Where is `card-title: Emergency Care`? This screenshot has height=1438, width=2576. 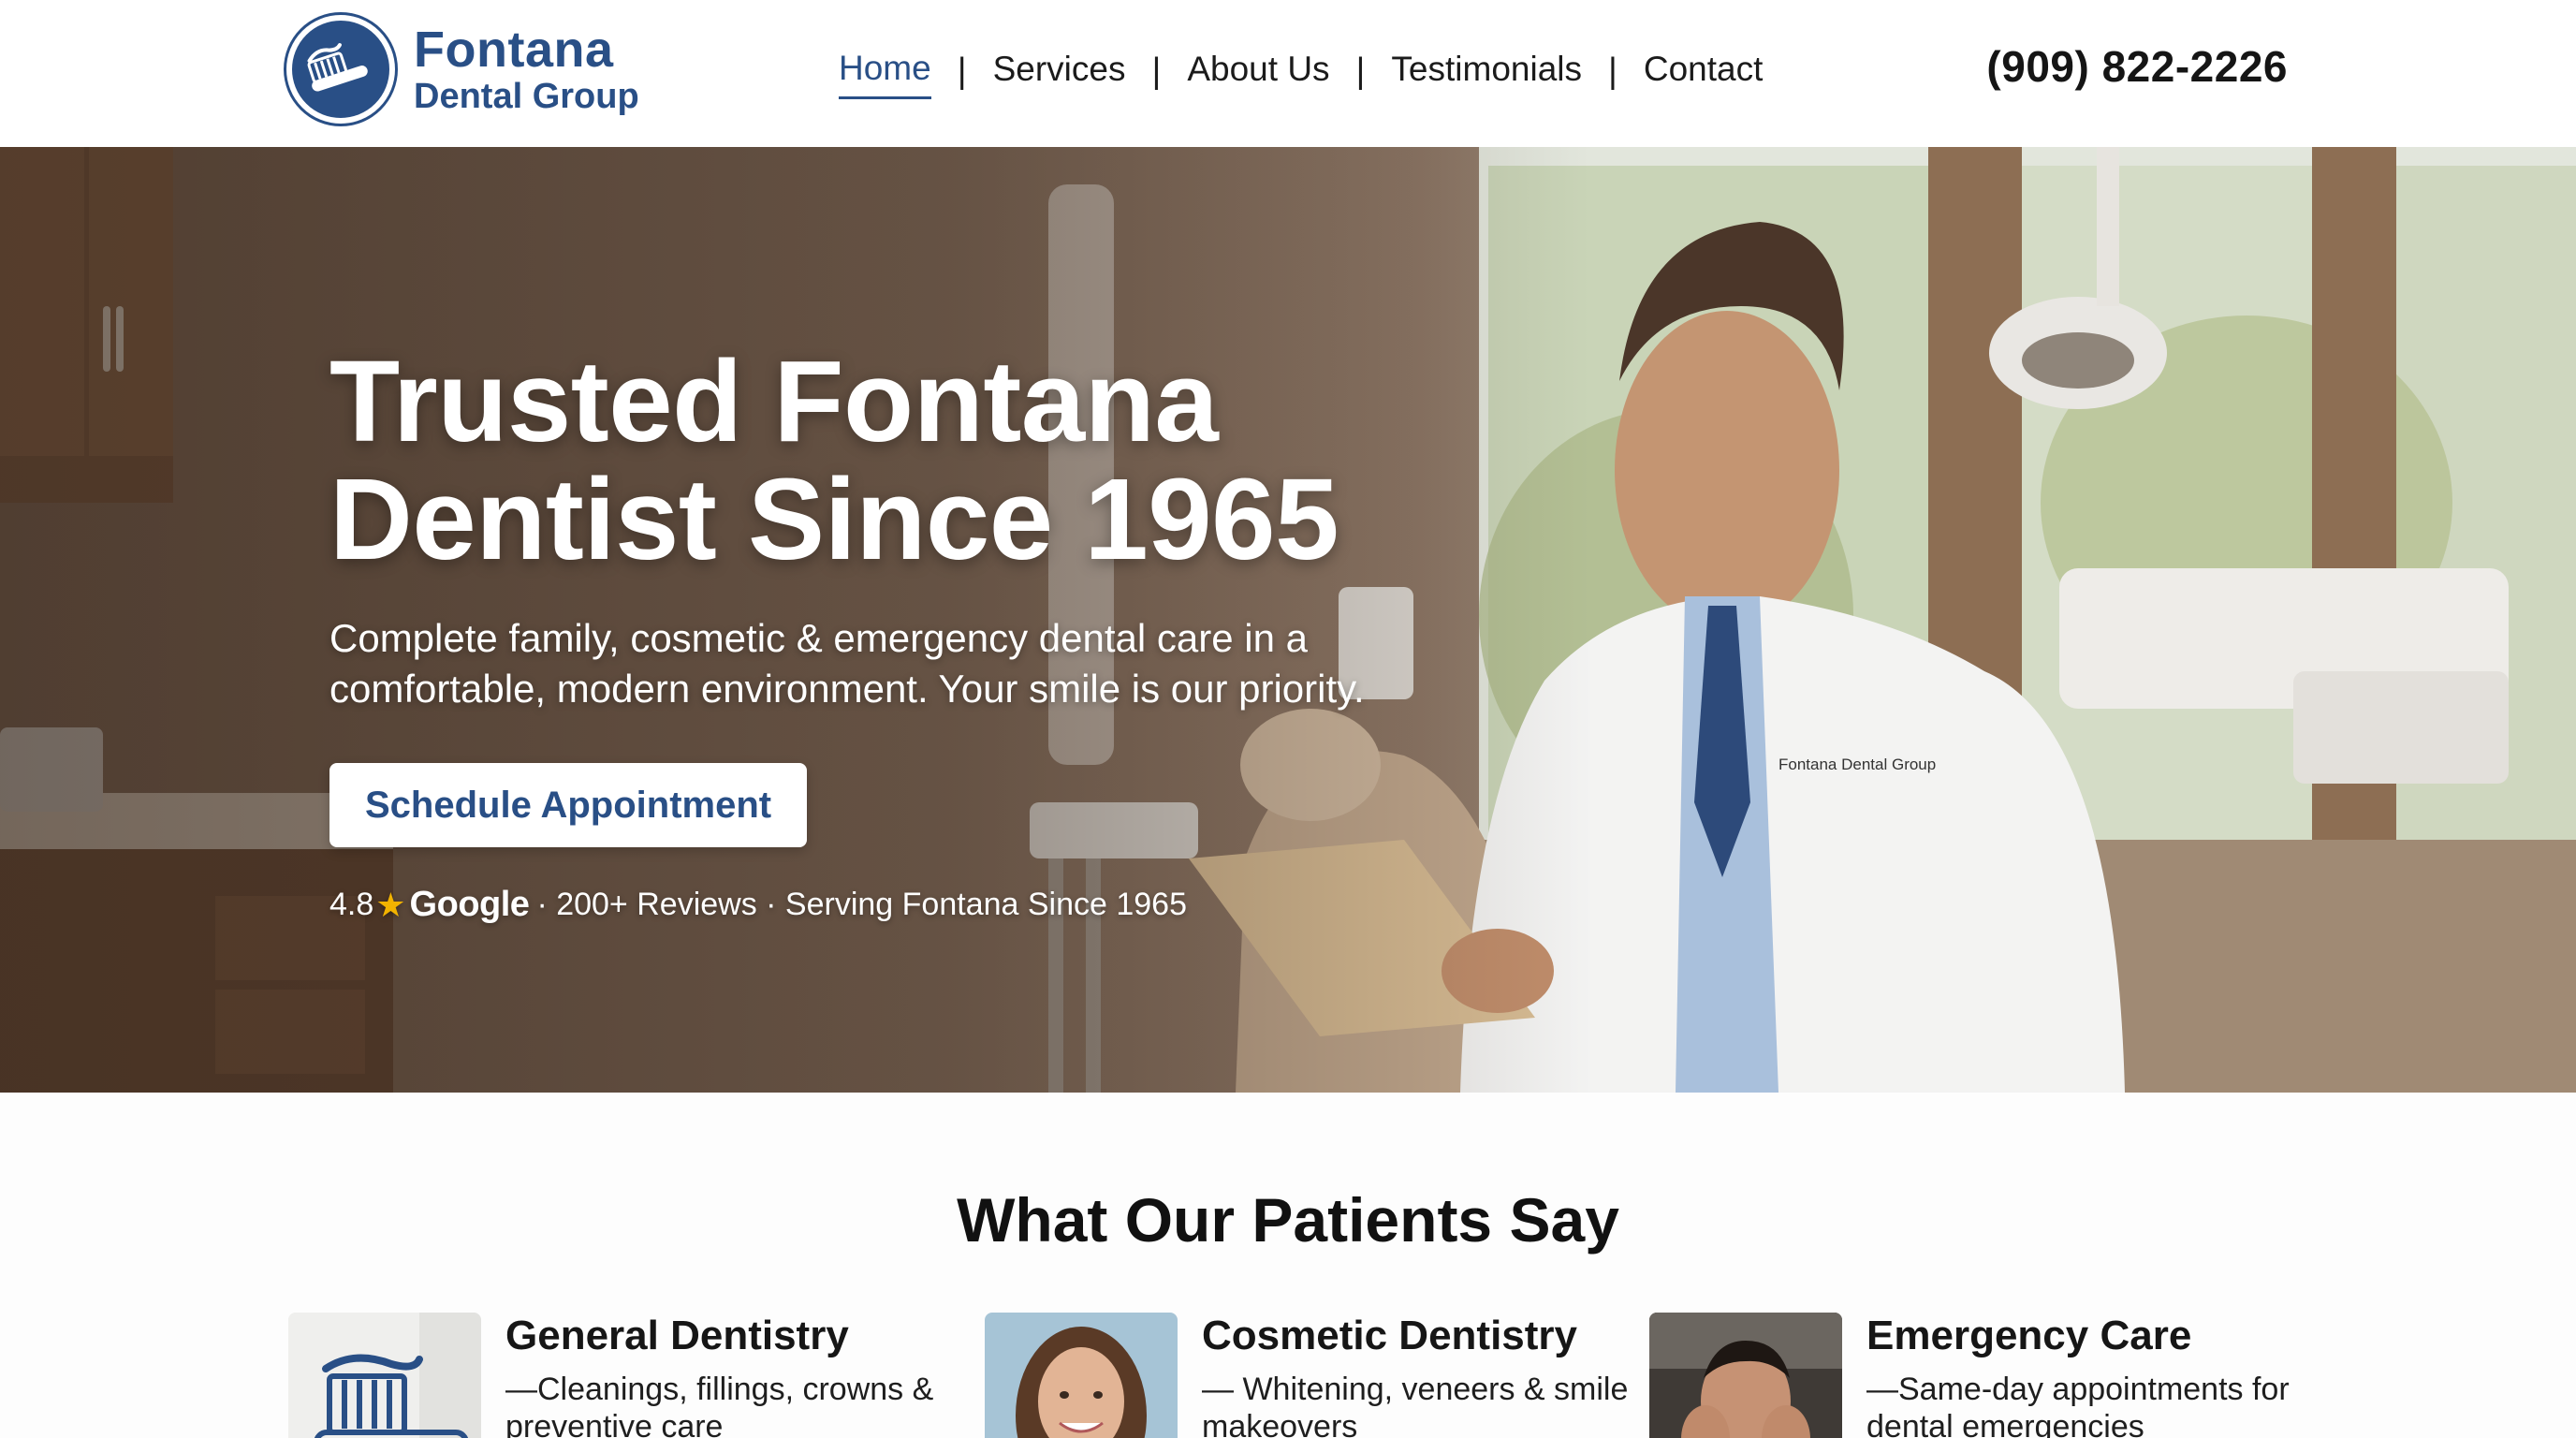 card-title: Emergency Care is located at coordinates (2029, 1335).